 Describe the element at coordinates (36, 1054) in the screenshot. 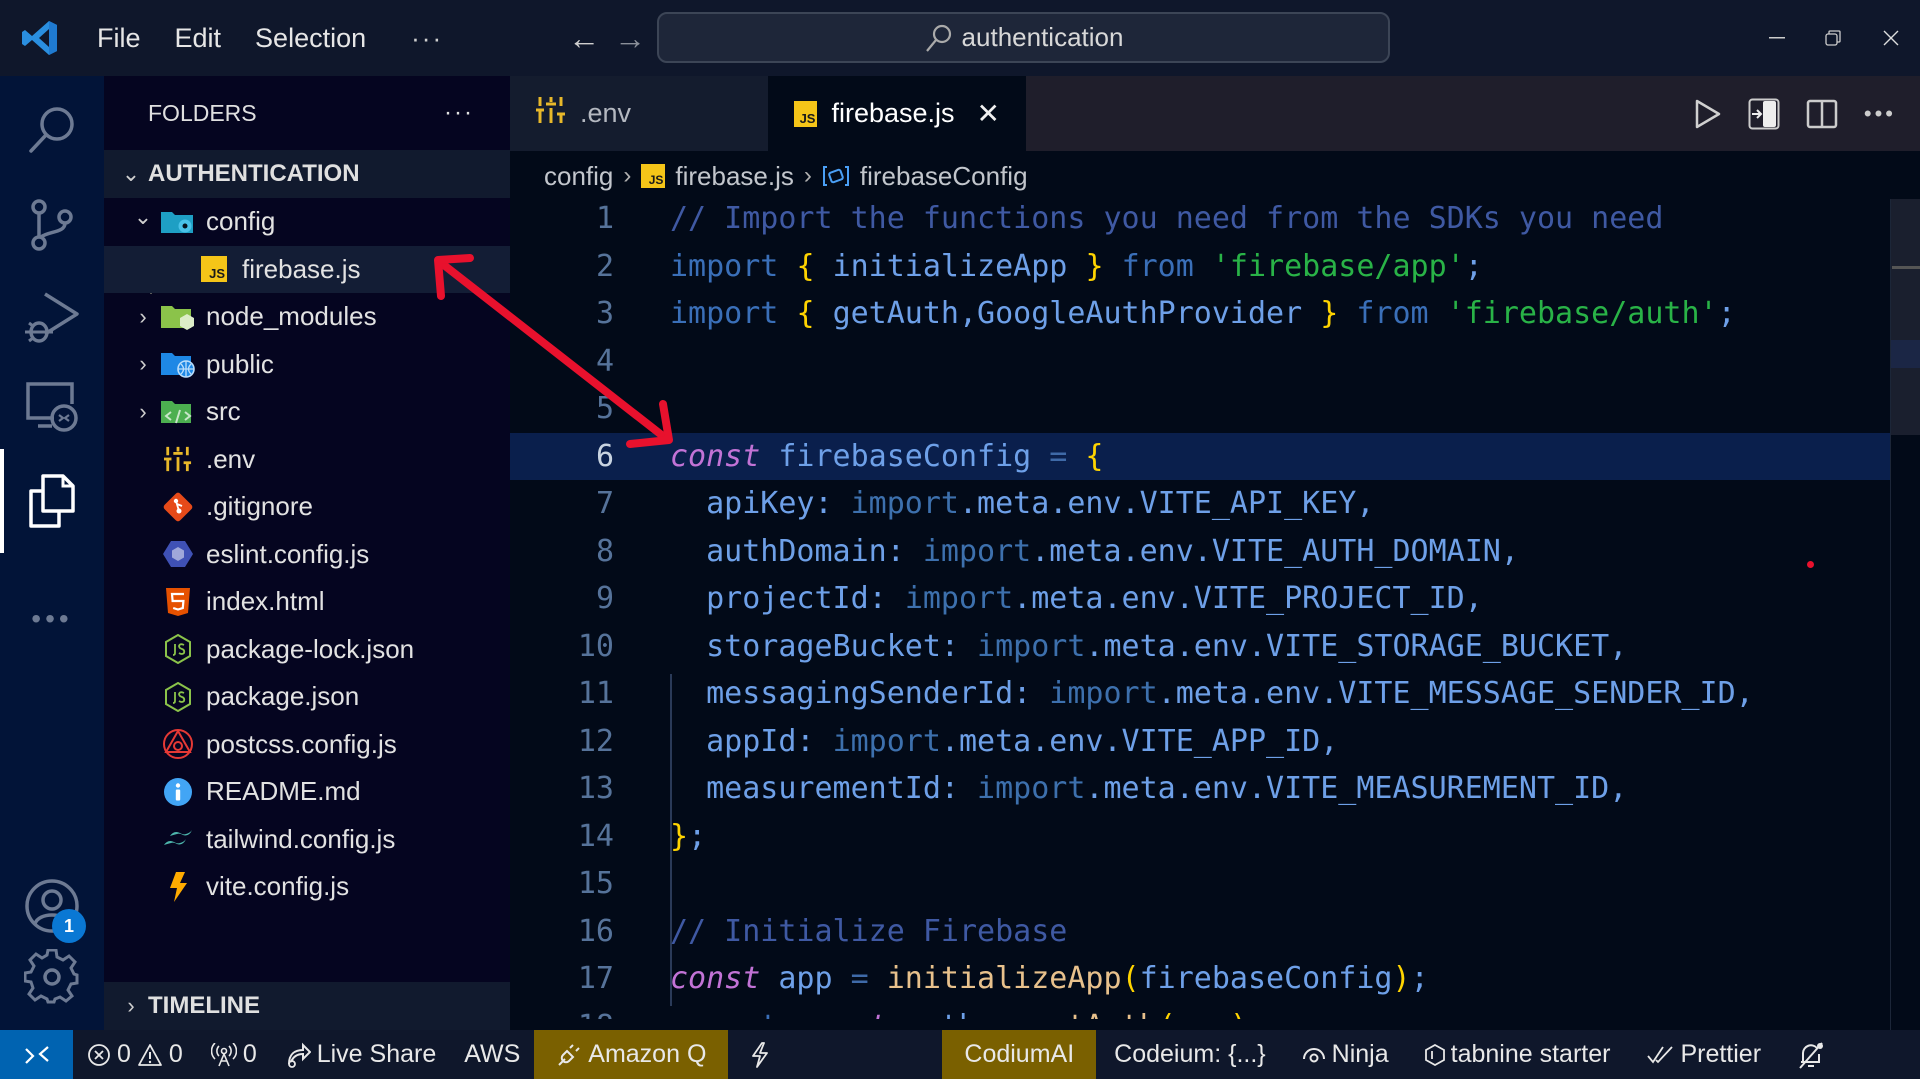

I see `remote-indicator-button` at that location.